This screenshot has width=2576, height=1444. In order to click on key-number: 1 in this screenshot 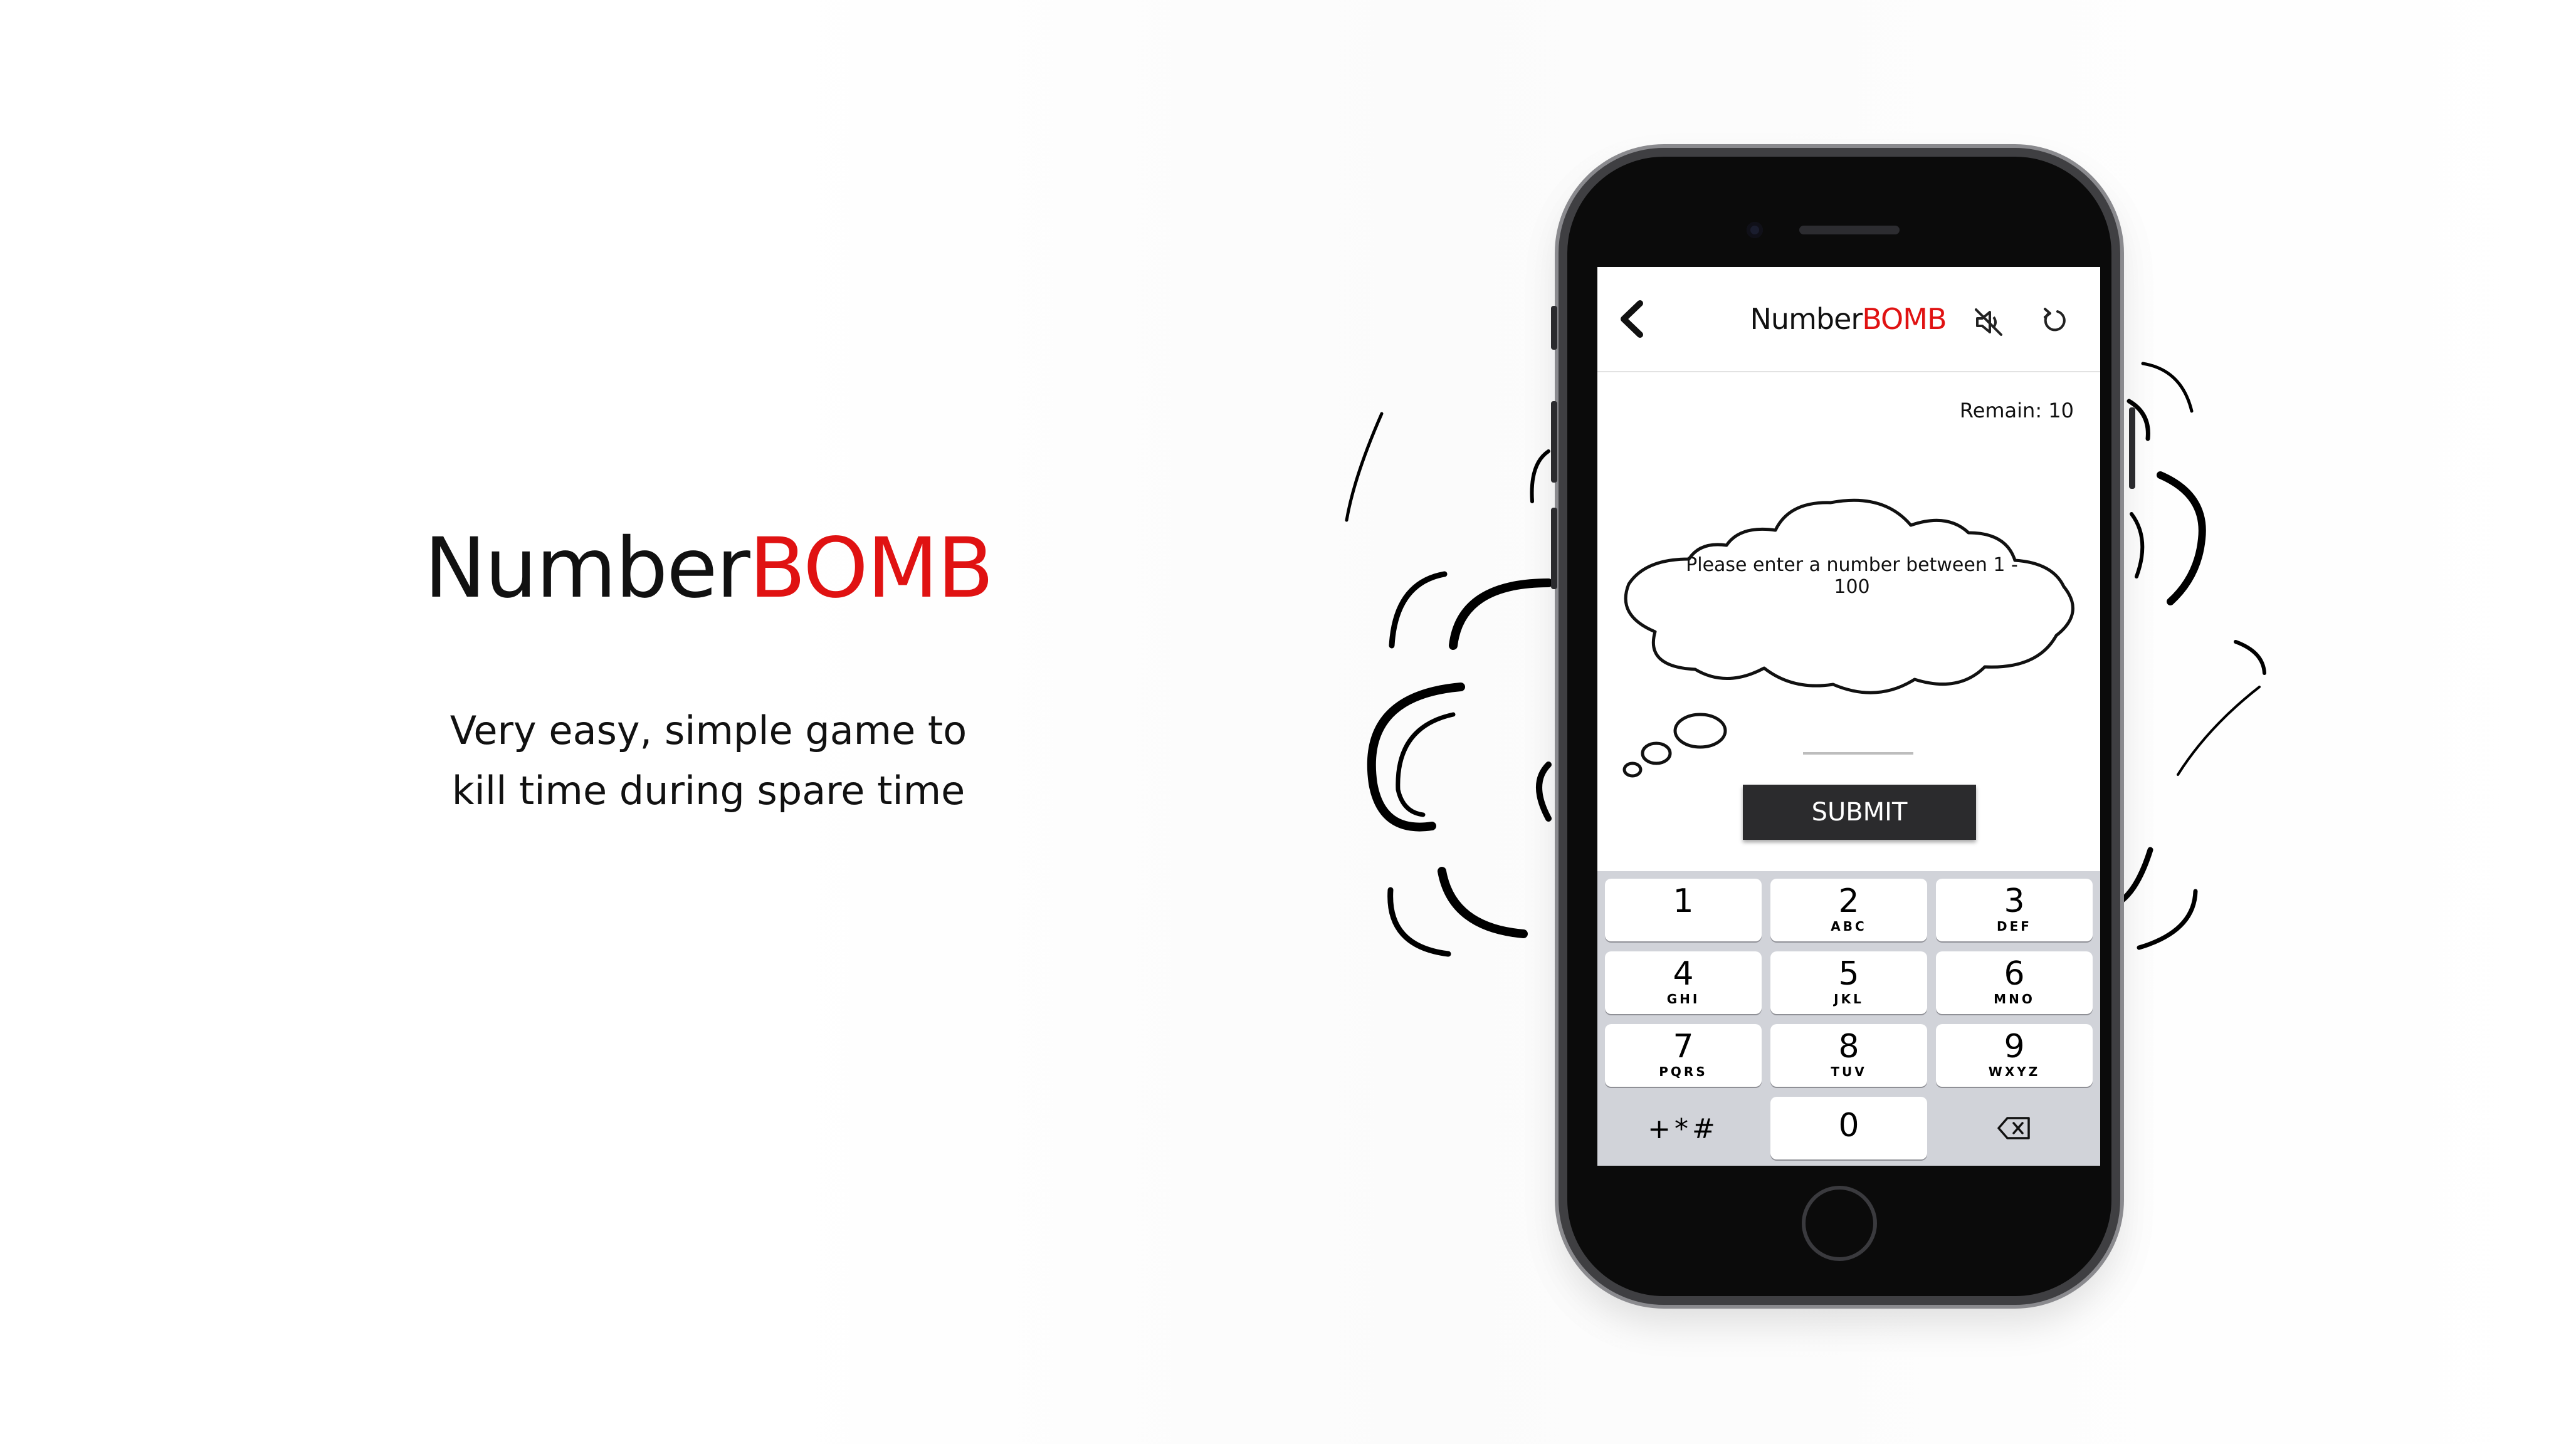, I will do `click(1683, 901)`.